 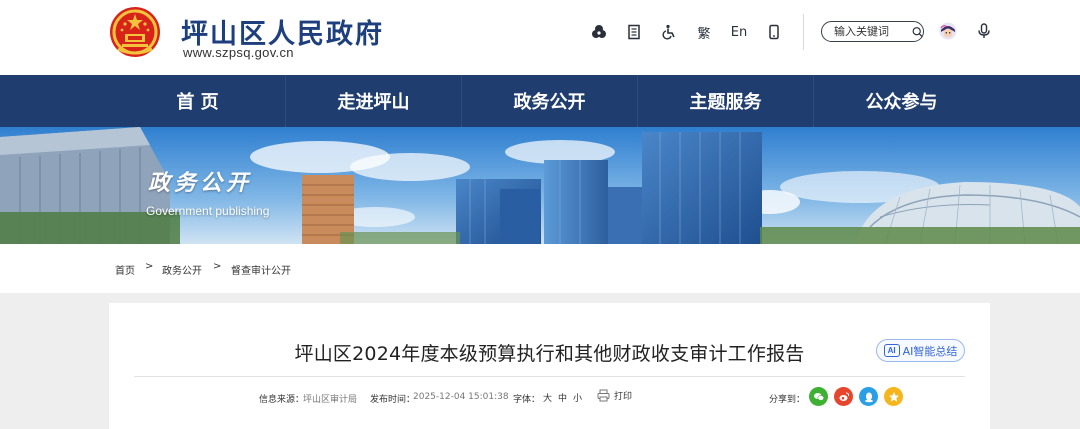 I want to click on print-button: 打印, so click(x=614, y=395).